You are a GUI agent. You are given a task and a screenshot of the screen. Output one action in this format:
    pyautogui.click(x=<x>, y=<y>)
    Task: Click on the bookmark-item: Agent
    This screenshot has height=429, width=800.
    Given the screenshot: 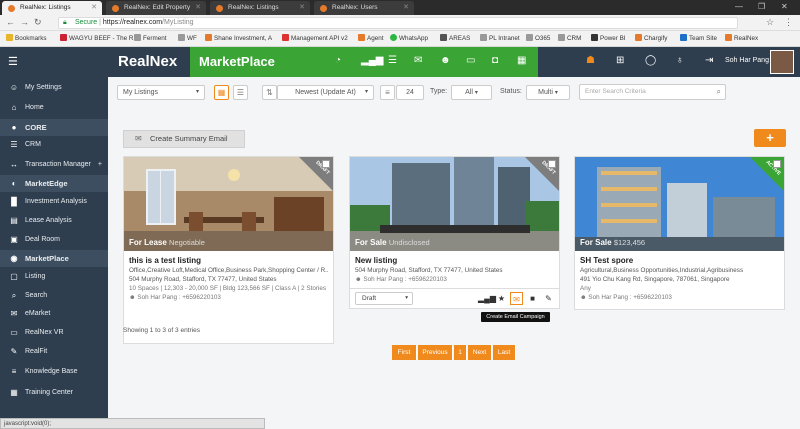 What is the action you would take?
    pyautogui.click(x=370, y=38)
    